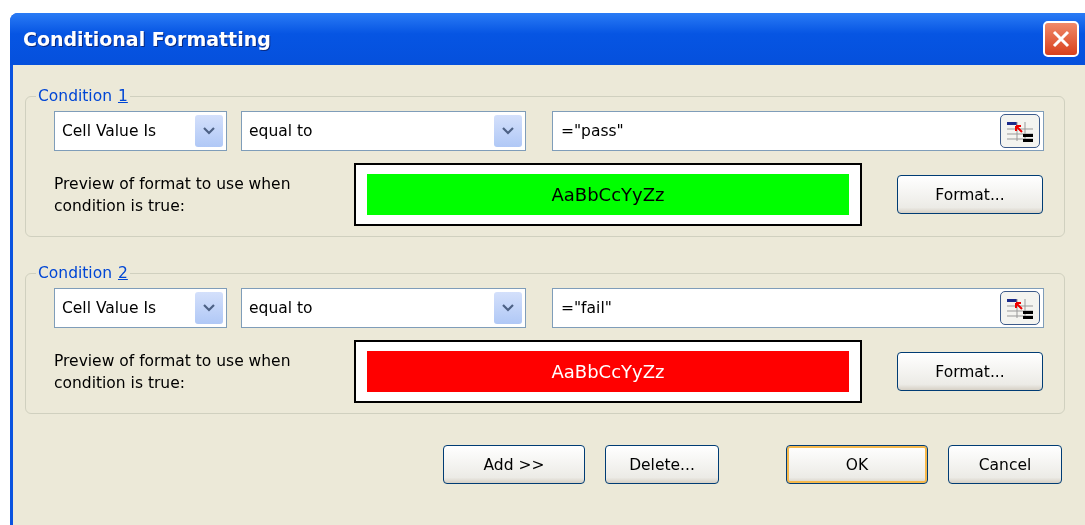 This screenshot has height=525, width=1085. I want to click on close-icon, so click(1061, 39).